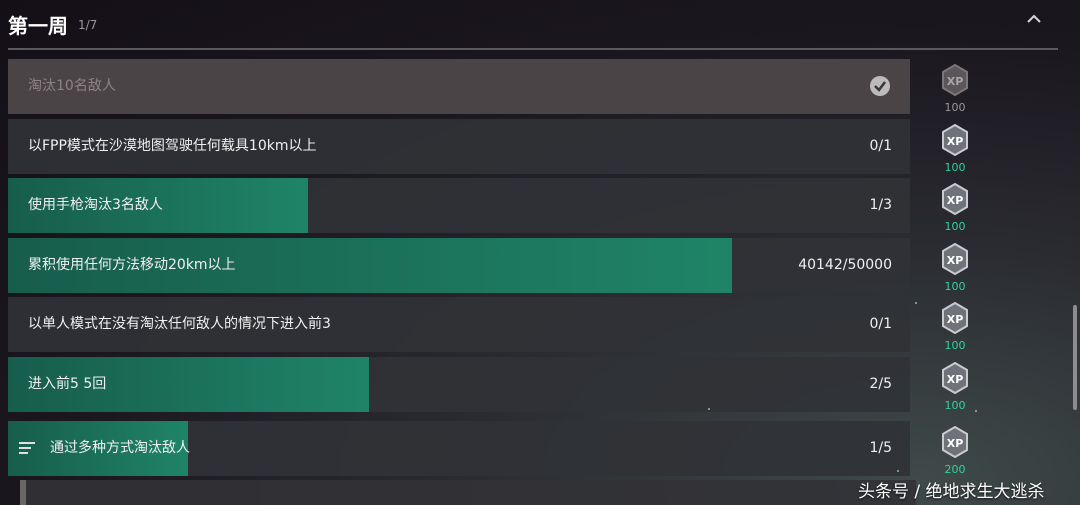 The width and height of the screenshot is (1080, 505). I want to click on watermark: 头条号 / 绝地求生大逃杀, so click(951, 492).